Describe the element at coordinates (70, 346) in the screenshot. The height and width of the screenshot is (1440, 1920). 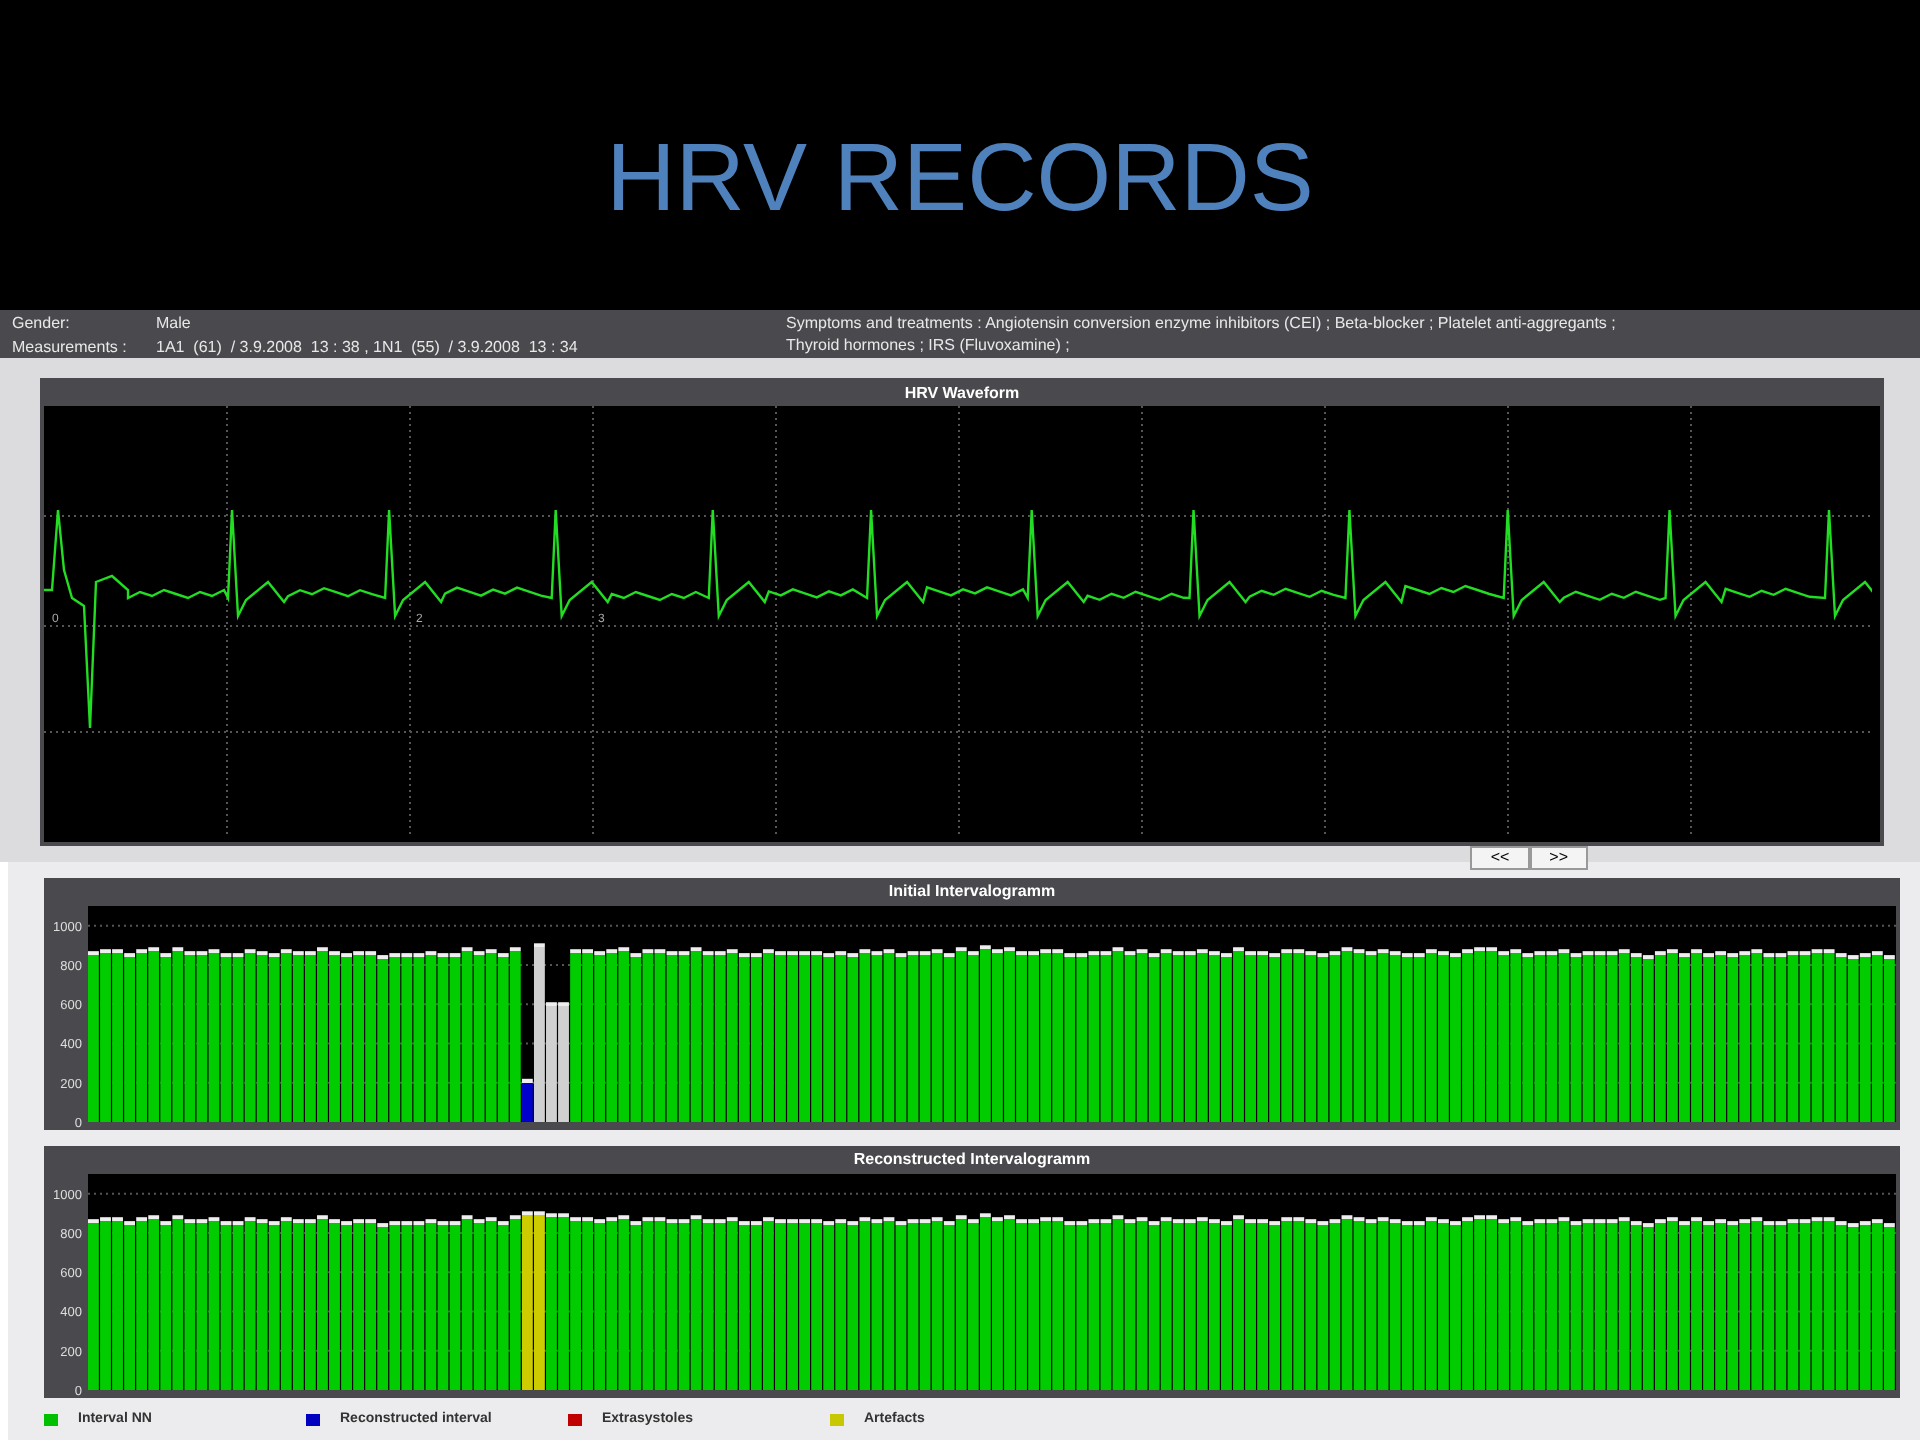
I see `field-label: Measurements :` at that location.